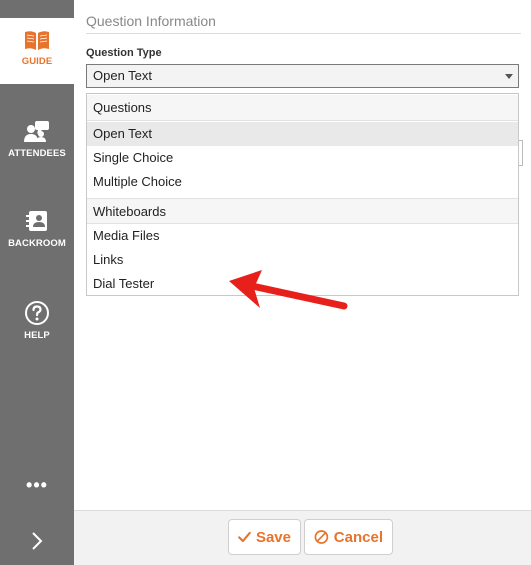 This screenshot has height=565, width=531. I want to click on chevron-right-icon, so click(37, 541).